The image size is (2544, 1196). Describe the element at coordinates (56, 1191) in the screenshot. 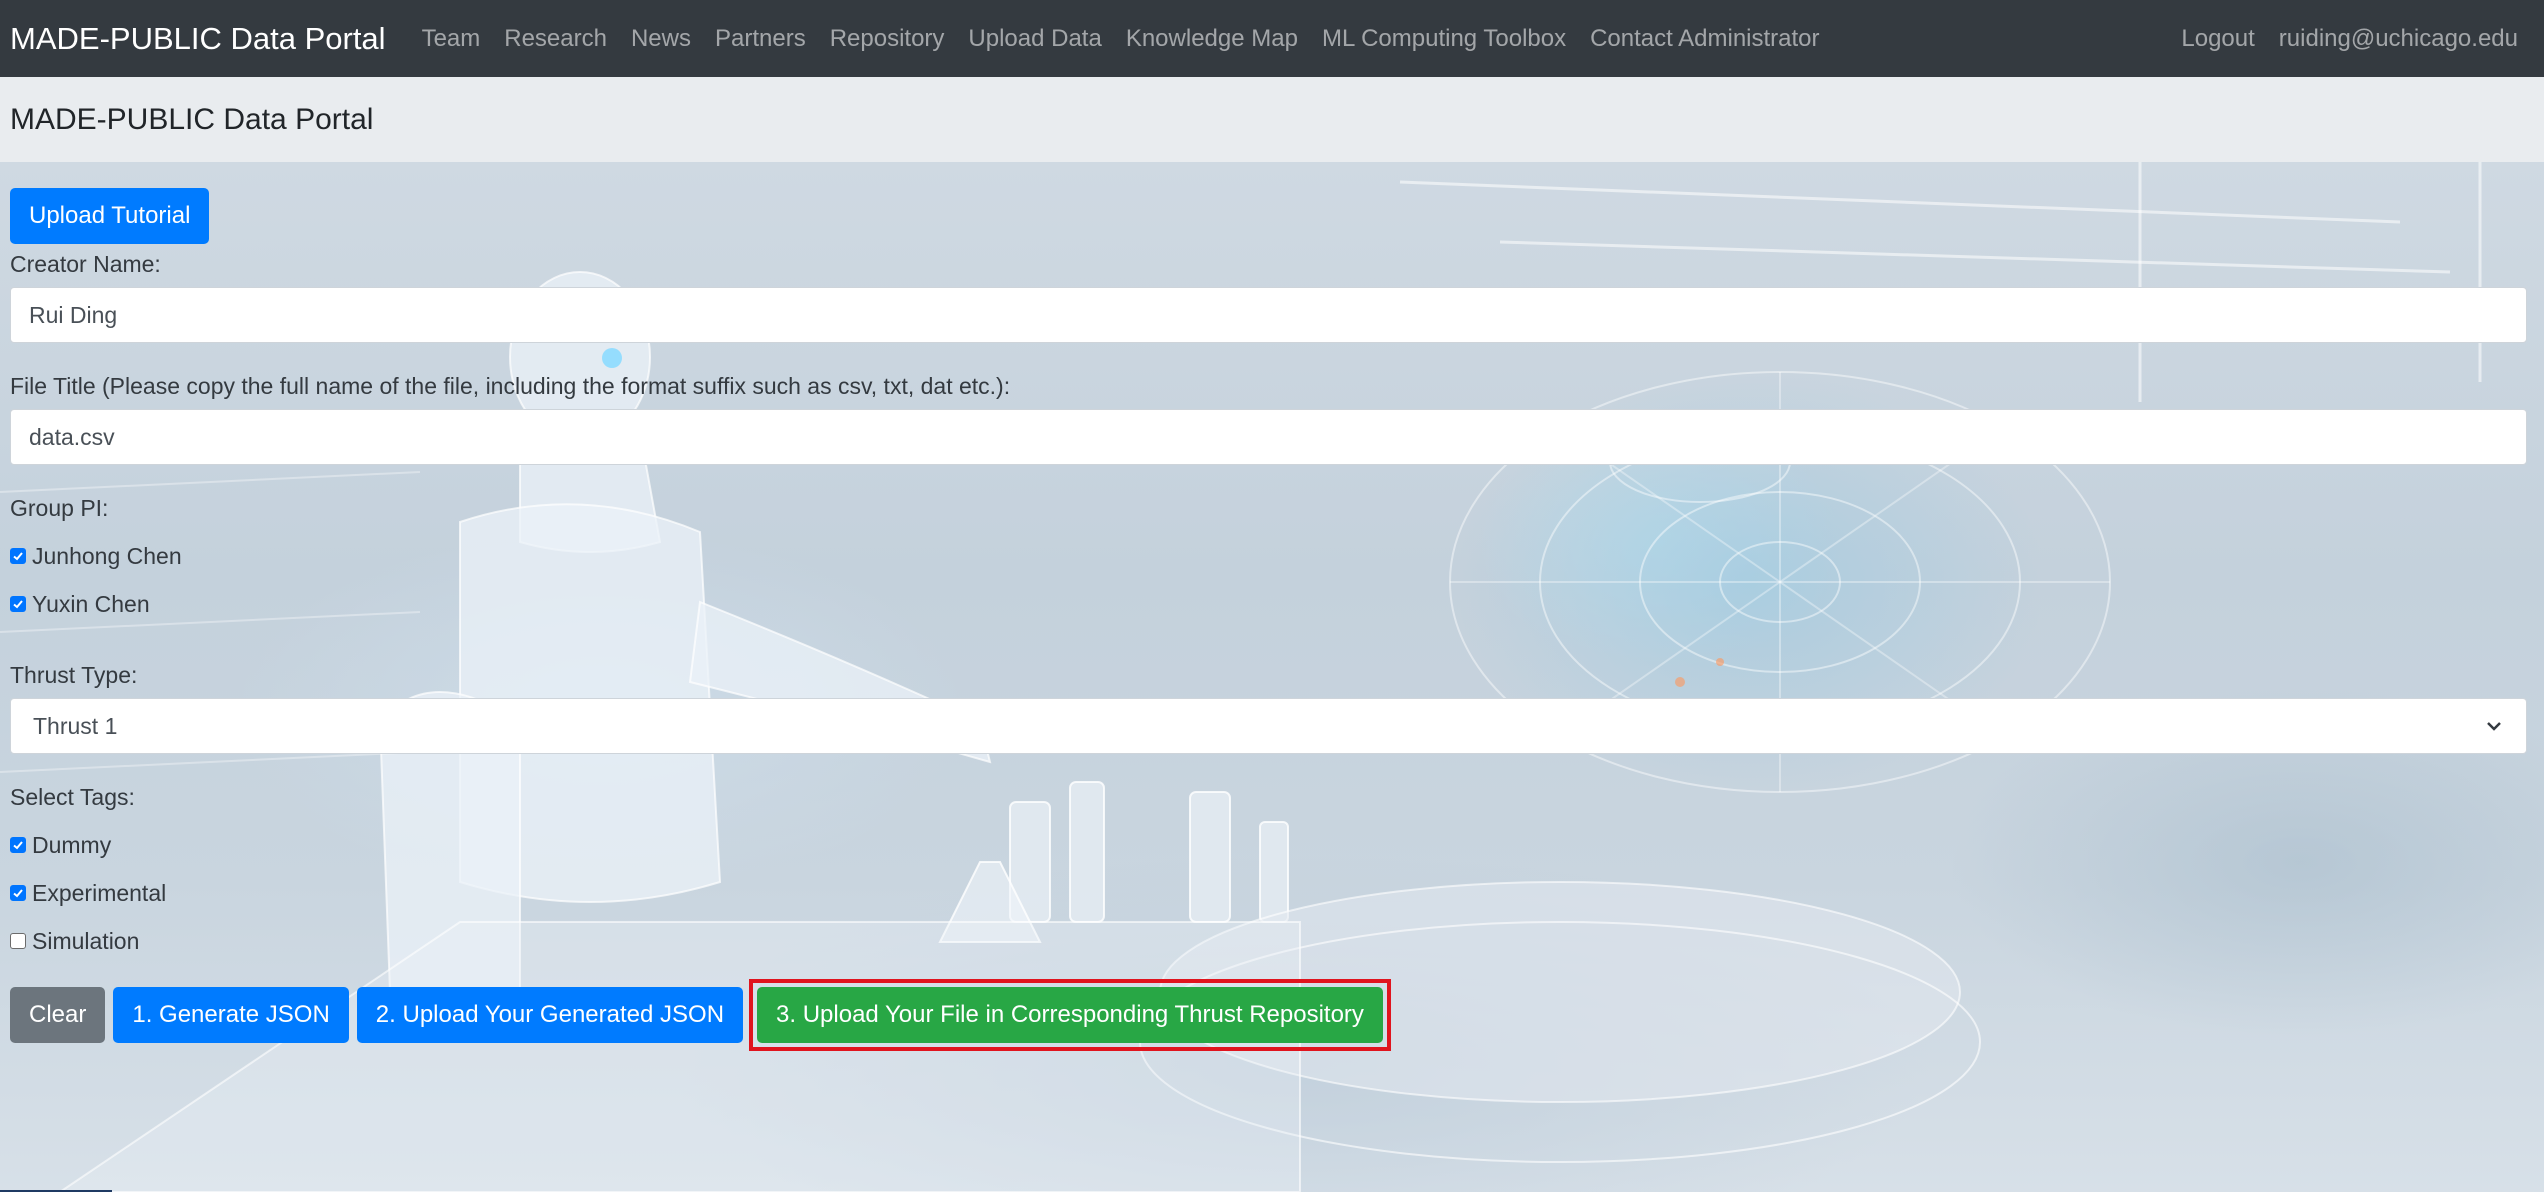

I see `bottom-accent-bar` at that location.